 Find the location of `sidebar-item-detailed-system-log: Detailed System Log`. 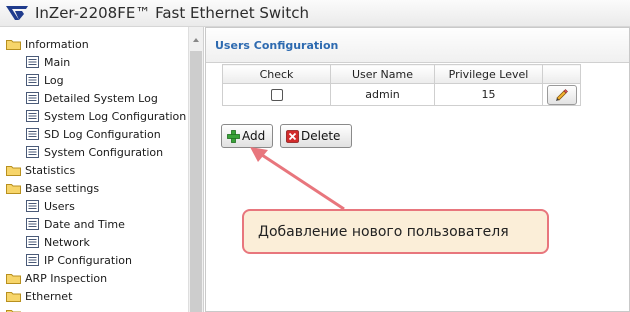

sidebar-item-detailed-system-log: Detailed System Log is located at coordinates (92, 98).